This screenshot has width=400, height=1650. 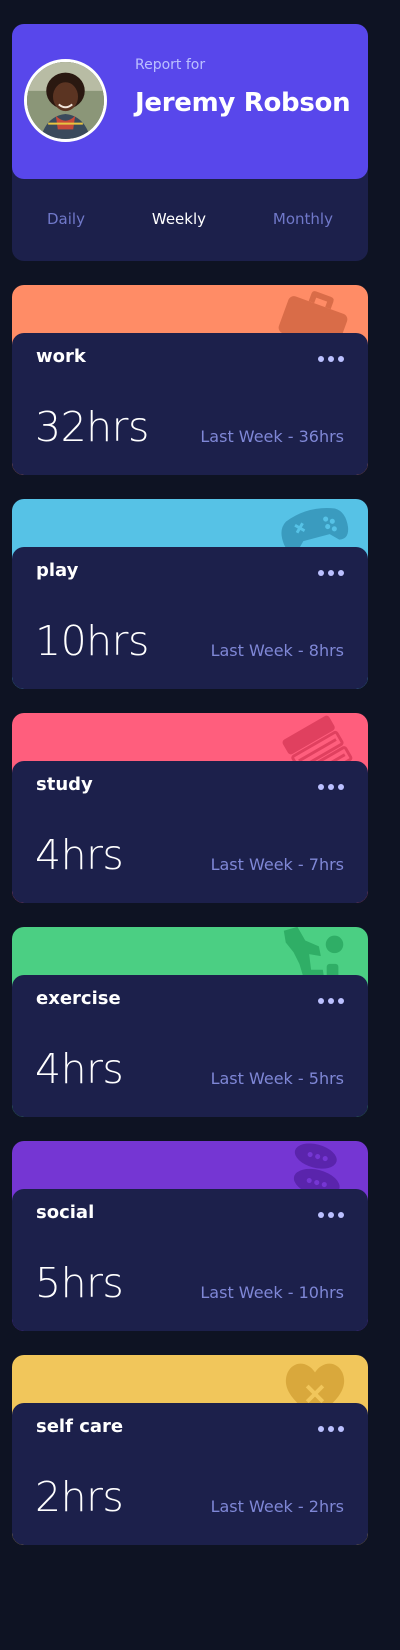 What do you see at coordinates (65, 1212) in the screenshot?
I see `activity-title: social` at bounding box center [65, 1212].